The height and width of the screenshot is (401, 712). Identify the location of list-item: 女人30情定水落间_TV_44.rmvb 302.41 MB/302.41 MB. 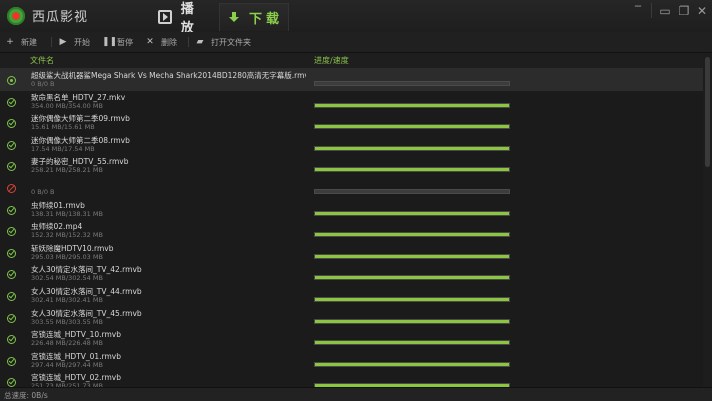
(351, 296).